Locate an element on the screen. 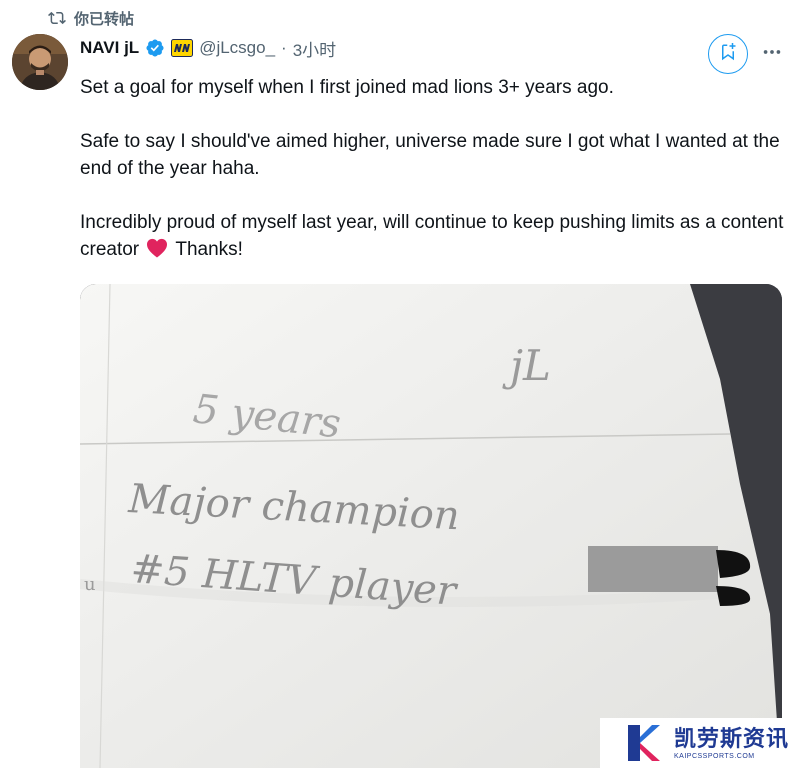 Image resolution: width=800 pixels, height=770 pixels. repost-indicator: 你已转帖 is located at coordinates (91, 18).